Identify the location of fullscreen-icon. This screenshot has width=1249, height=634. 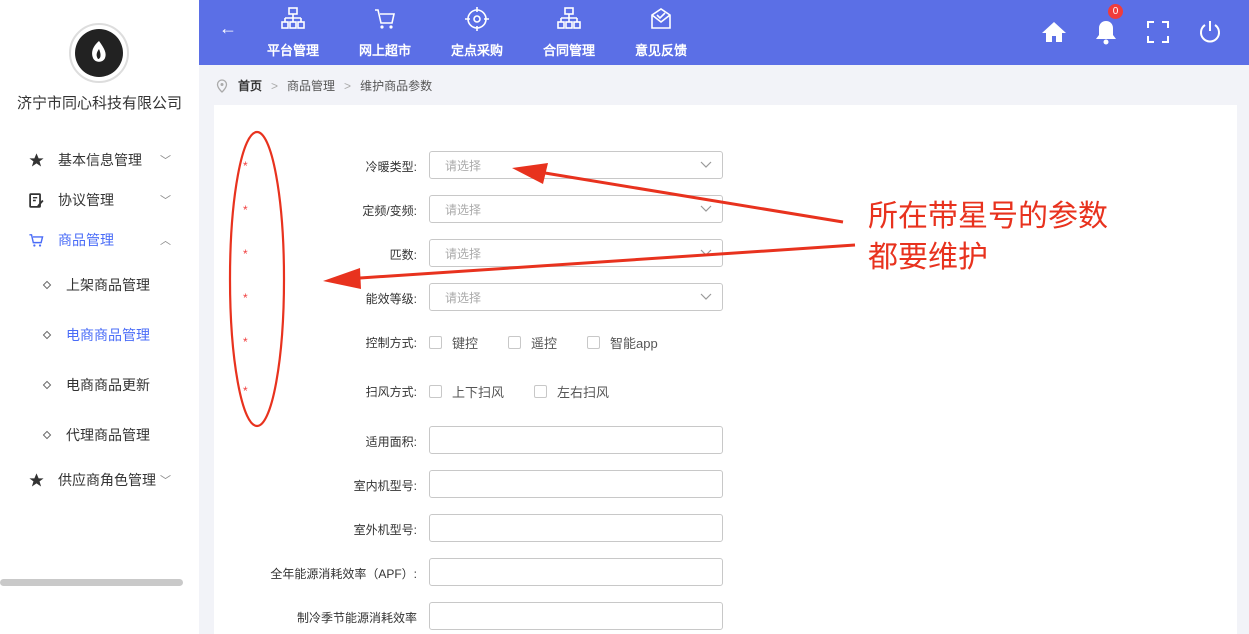
(1158, 32).